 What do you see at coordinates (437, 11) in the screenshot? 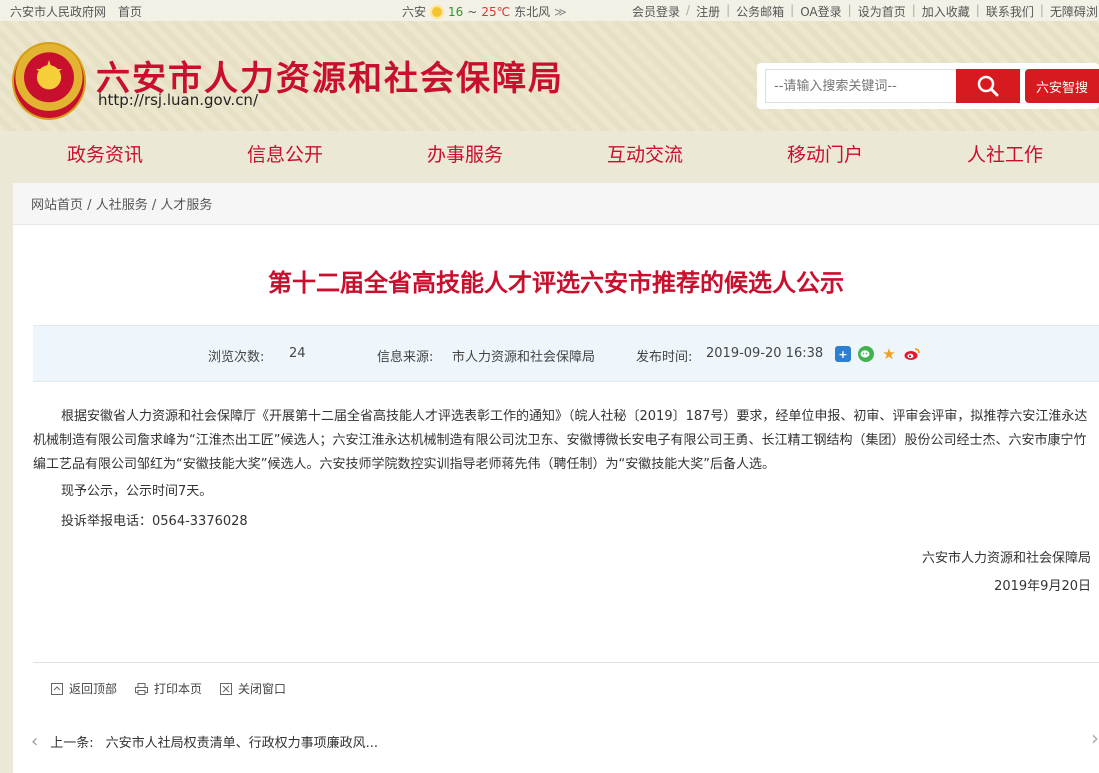
I see `sun-icon` at bounding box center [437, 11].